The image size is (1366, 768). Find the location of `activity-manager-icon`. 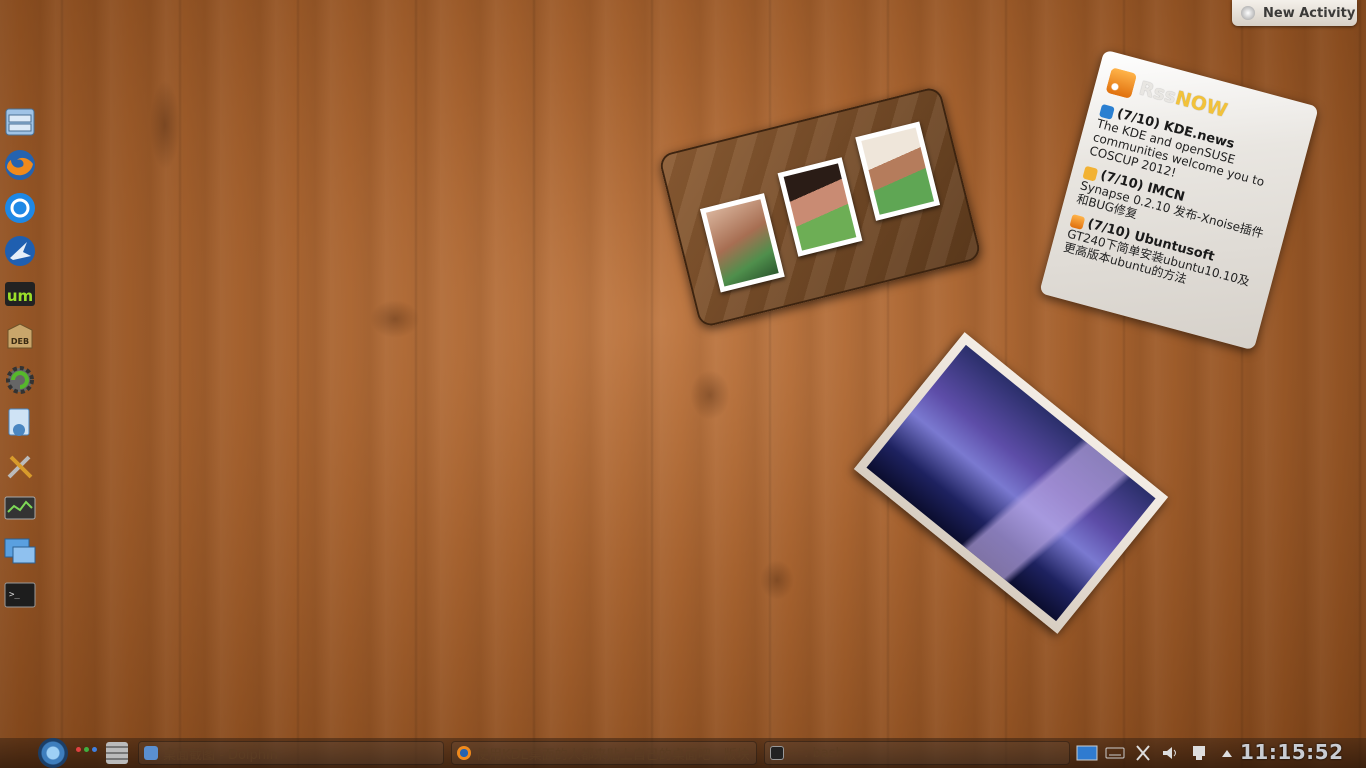

activity-manager-icon is located at coordinates (86, 749).